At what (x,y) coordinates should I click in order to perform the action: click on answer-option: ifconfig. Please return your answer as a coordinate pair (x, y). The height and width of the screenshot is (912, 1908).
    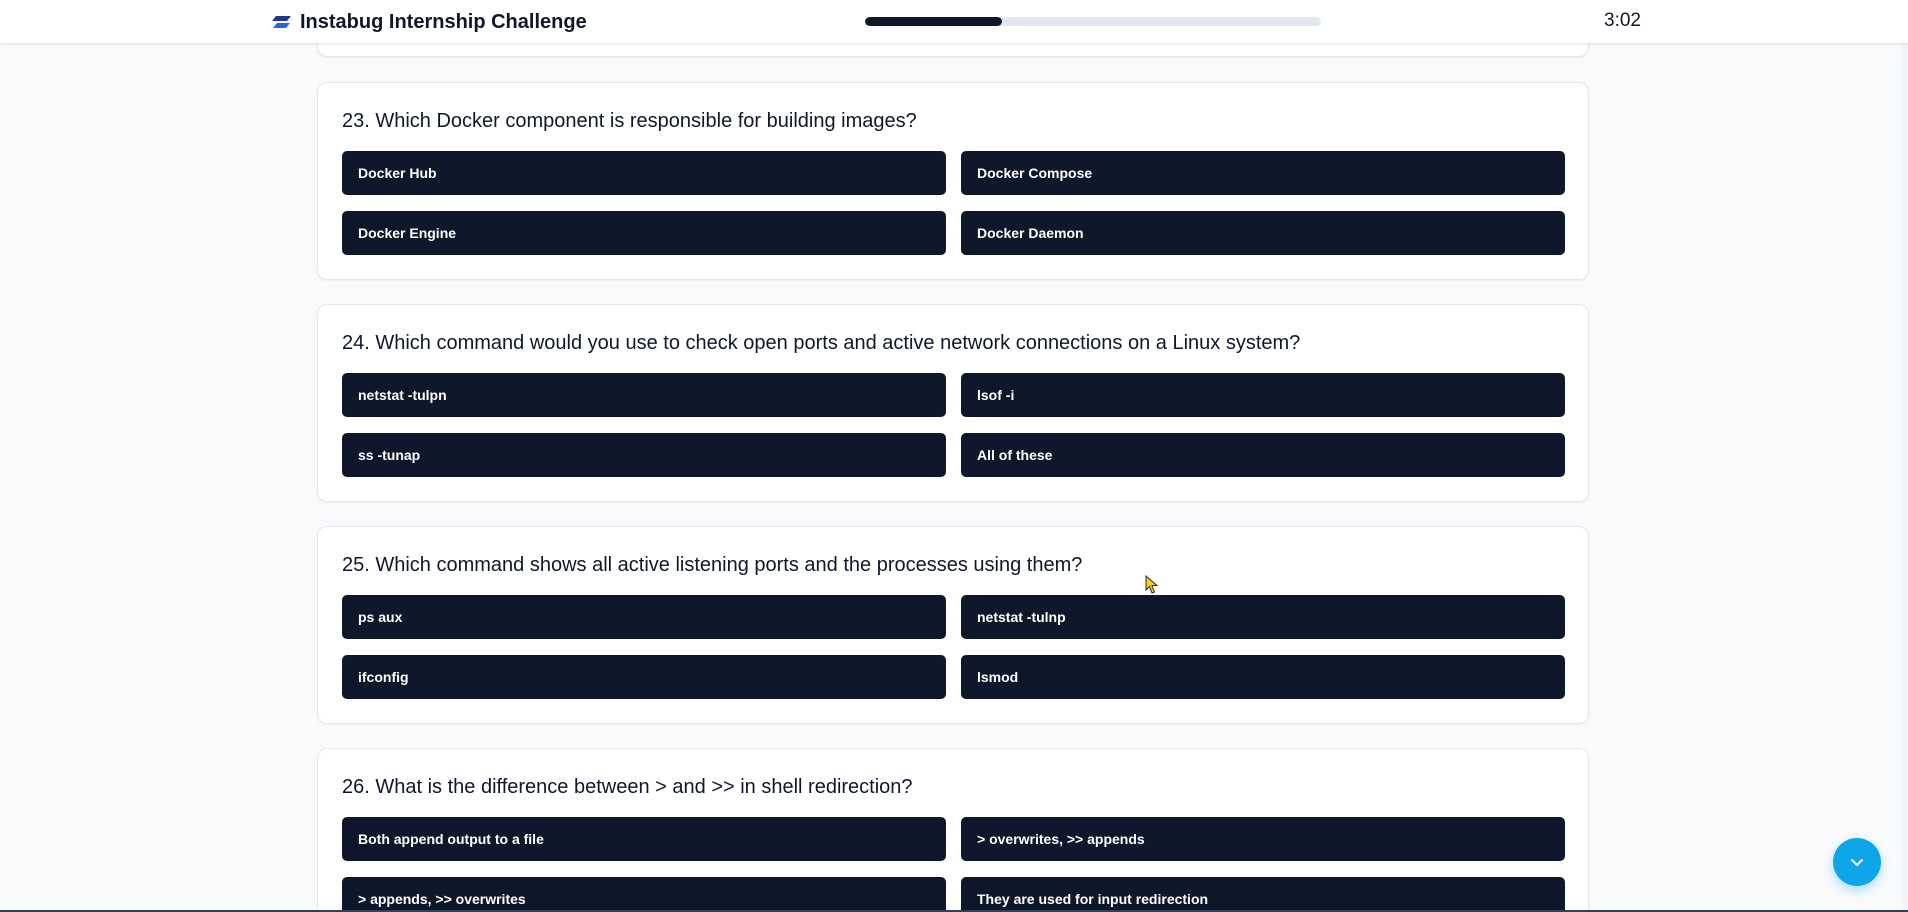
    Looking at the image, I should click on (644, 677).